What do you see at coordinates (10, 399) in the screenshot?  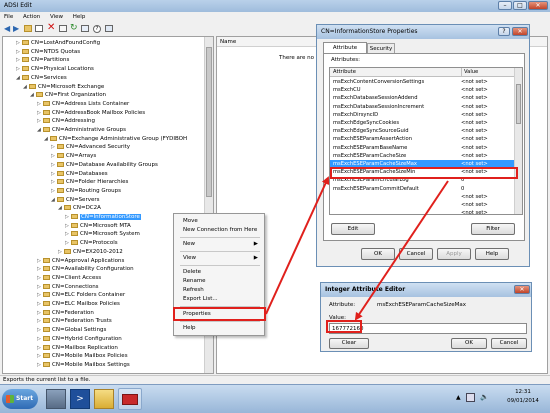 I see `windows-logo-icon` at bounding box center [10, 399].